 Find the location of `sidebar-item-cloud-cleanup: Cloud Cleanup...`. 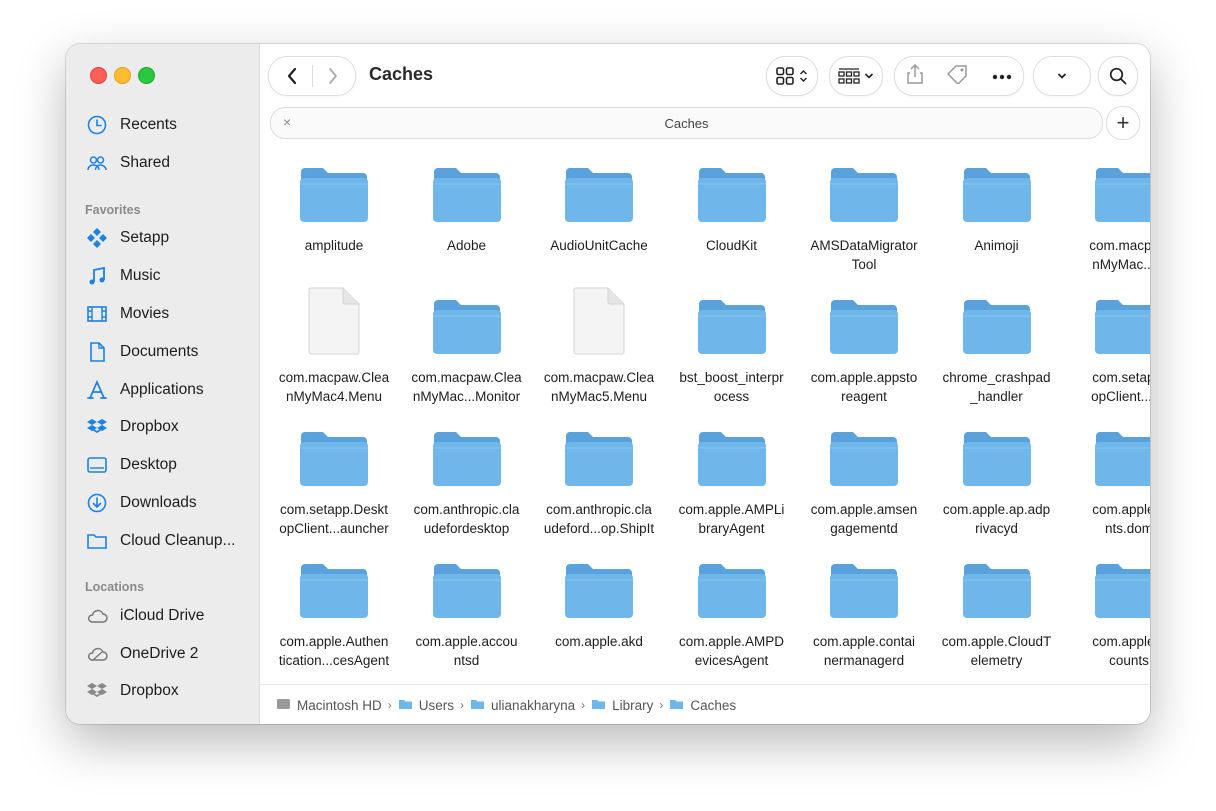

sidebar-item-cloud-cleanup: Cloud Cleanup... is located at coordinates (169, 541).